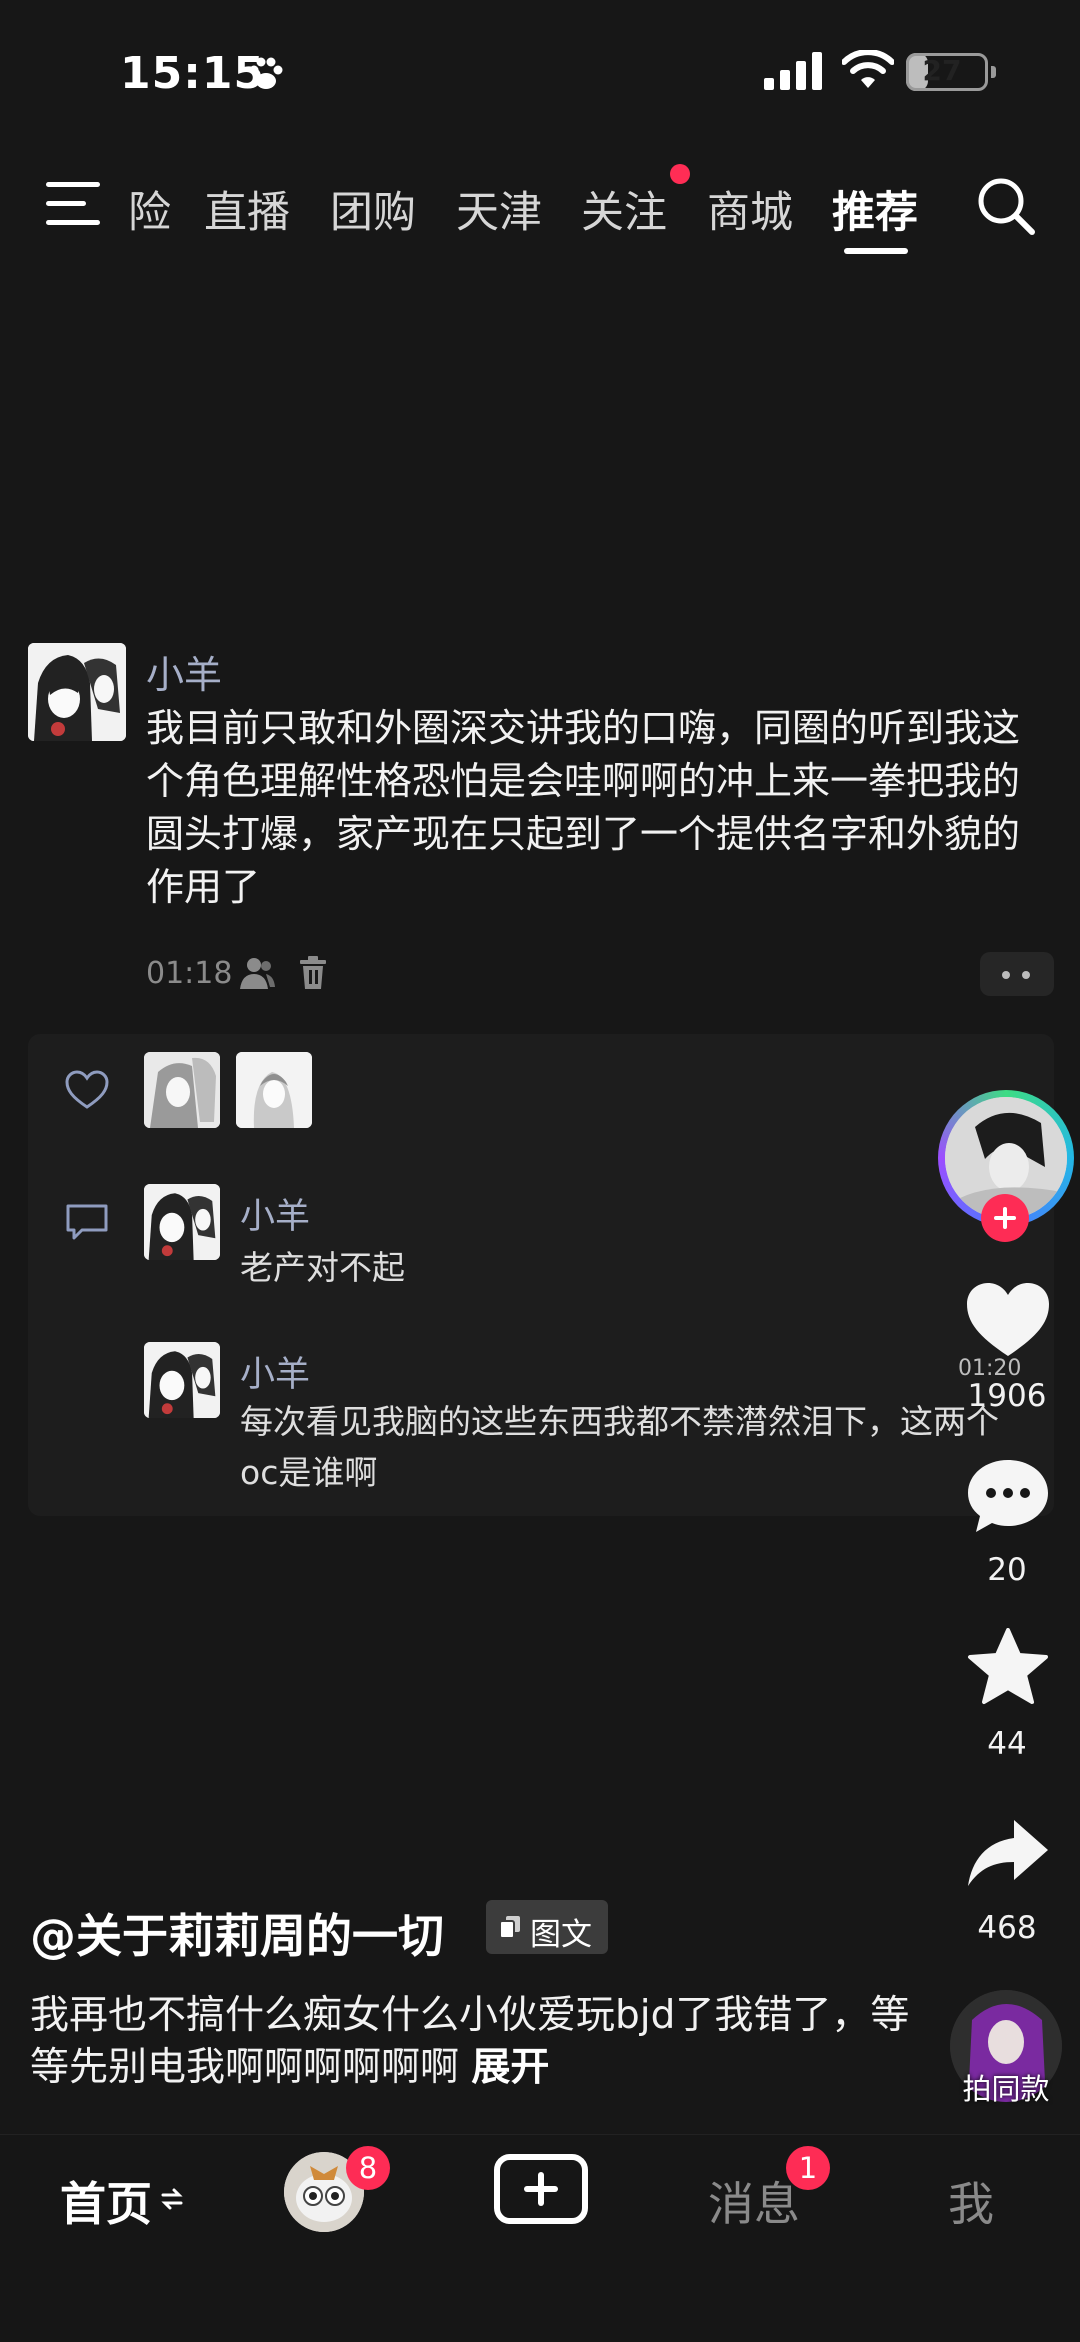  Describe the element at coordinates (1008, 1496) in the screenshot. I see `comment-icon` at that location.